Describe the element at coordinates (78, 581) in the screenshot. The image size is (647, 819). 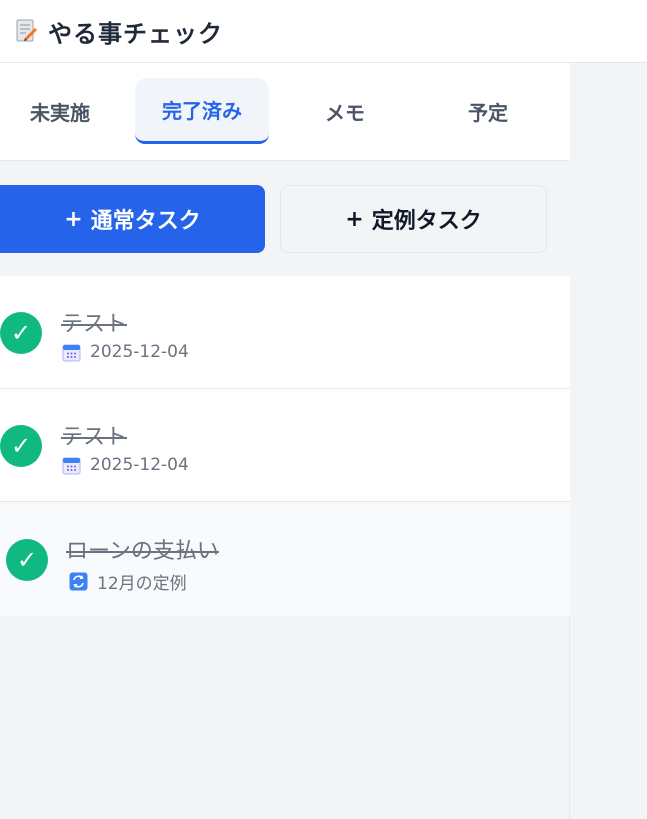
I see `repeat-icon` at that location.